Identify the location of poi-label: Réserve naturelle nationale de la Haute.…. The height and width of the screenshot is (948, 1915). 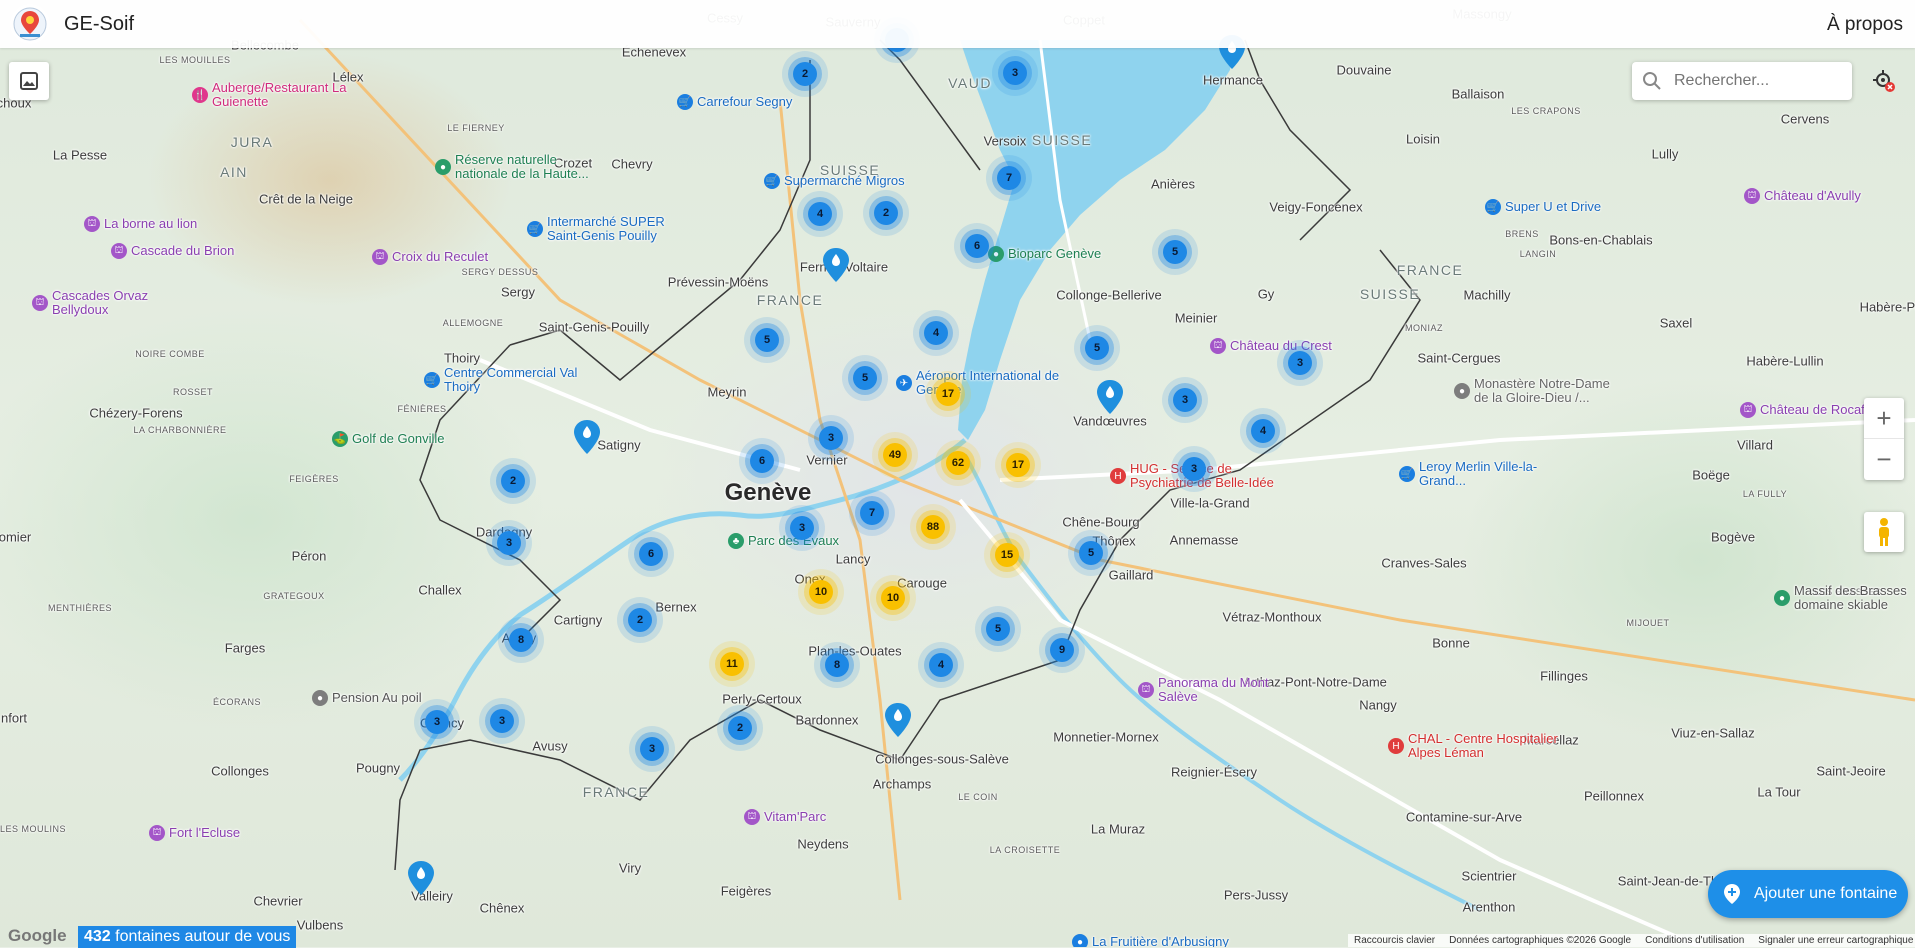
(530, 167).